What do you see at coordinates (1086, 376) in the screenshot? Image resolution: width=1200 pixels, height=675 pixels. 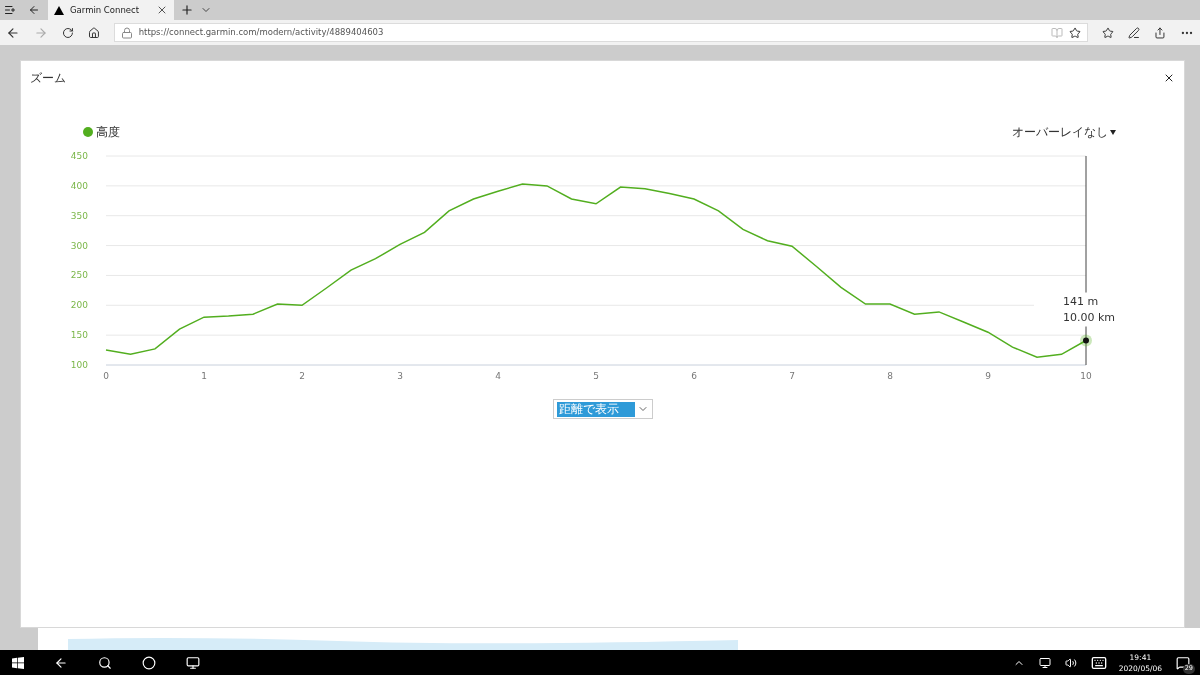 I see `x-tick-label: 10` at bounding box center [1086, 376].